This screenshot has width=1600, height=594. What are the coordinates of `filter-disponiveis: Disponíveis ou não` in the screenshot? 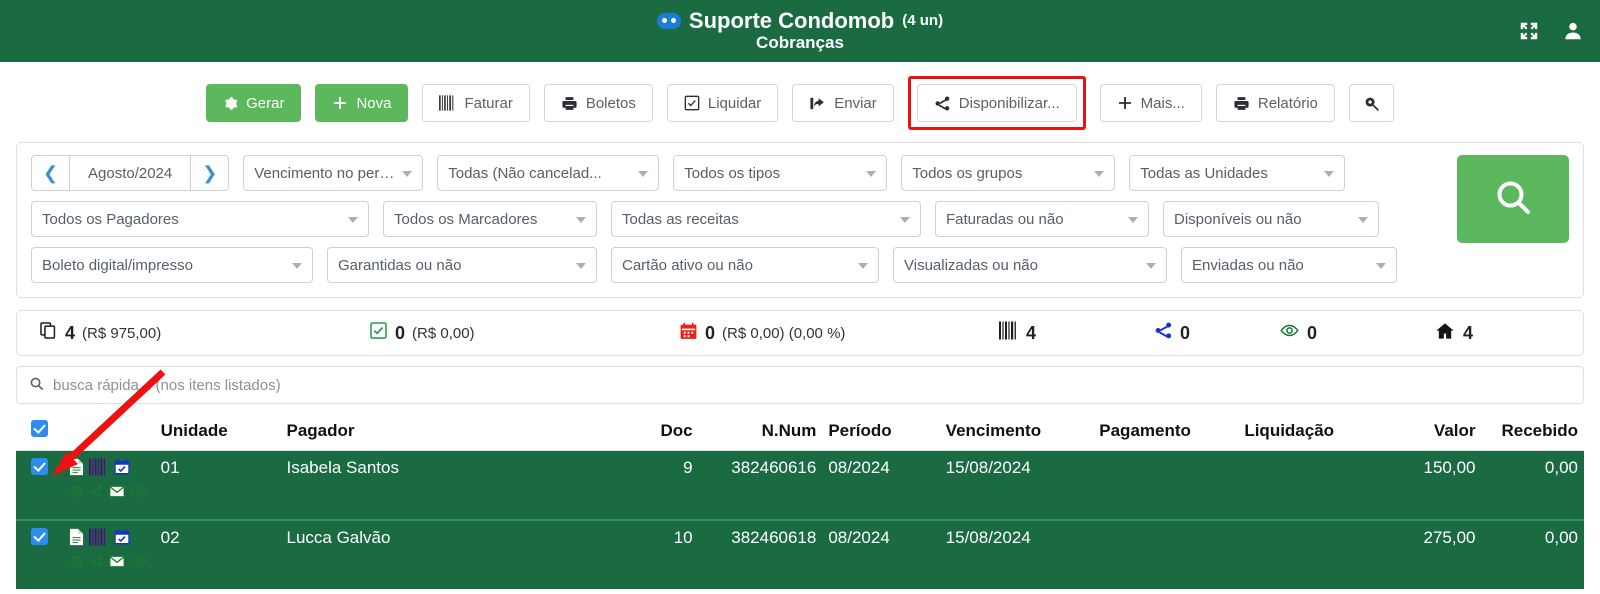 It's located at (1271, 219).